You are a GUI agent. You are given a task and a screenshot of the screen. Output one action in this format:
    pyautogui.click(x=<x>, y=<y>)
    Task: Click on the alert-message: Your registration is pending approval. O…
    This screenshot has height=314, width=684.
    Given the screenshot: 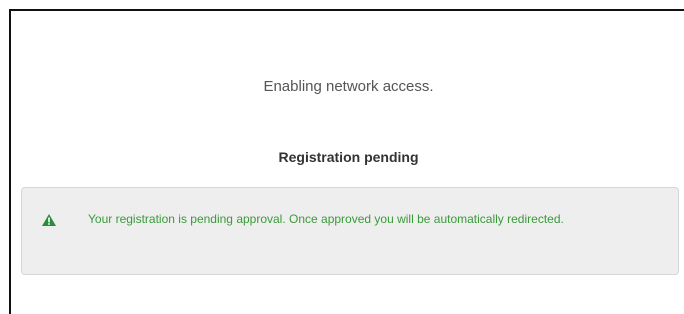 What is the action you would take?
    pyautogui.click(x=326, y=219)
    